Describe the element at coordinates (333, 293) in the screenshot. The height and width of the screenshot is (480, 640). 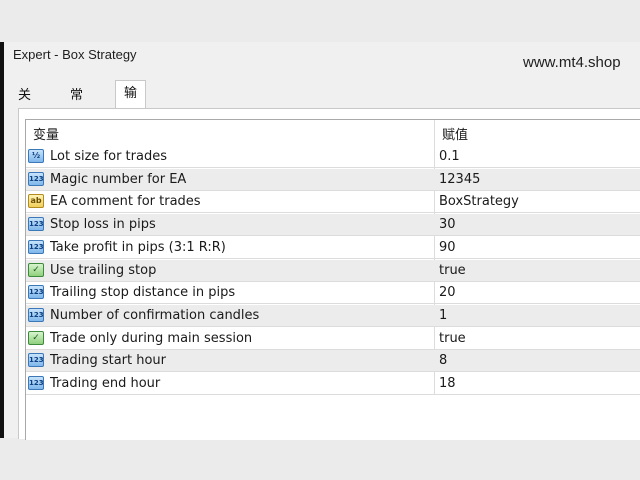
I see `table-row: 123 Trailing stop distance in pips 20` at that location.